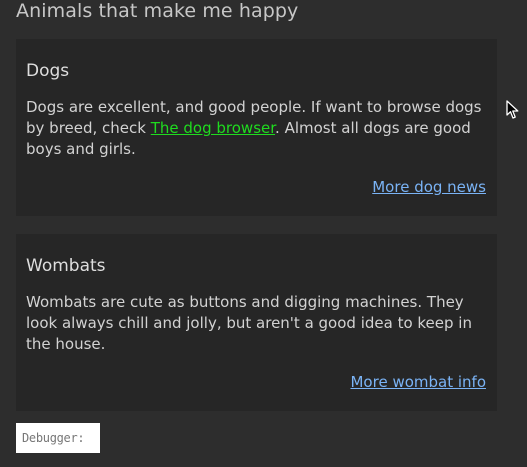  What do you see at coordinates (48, 71) in the screenshot?
I see `dogs-card-title: Dogs` at bounding box center [48, 71].